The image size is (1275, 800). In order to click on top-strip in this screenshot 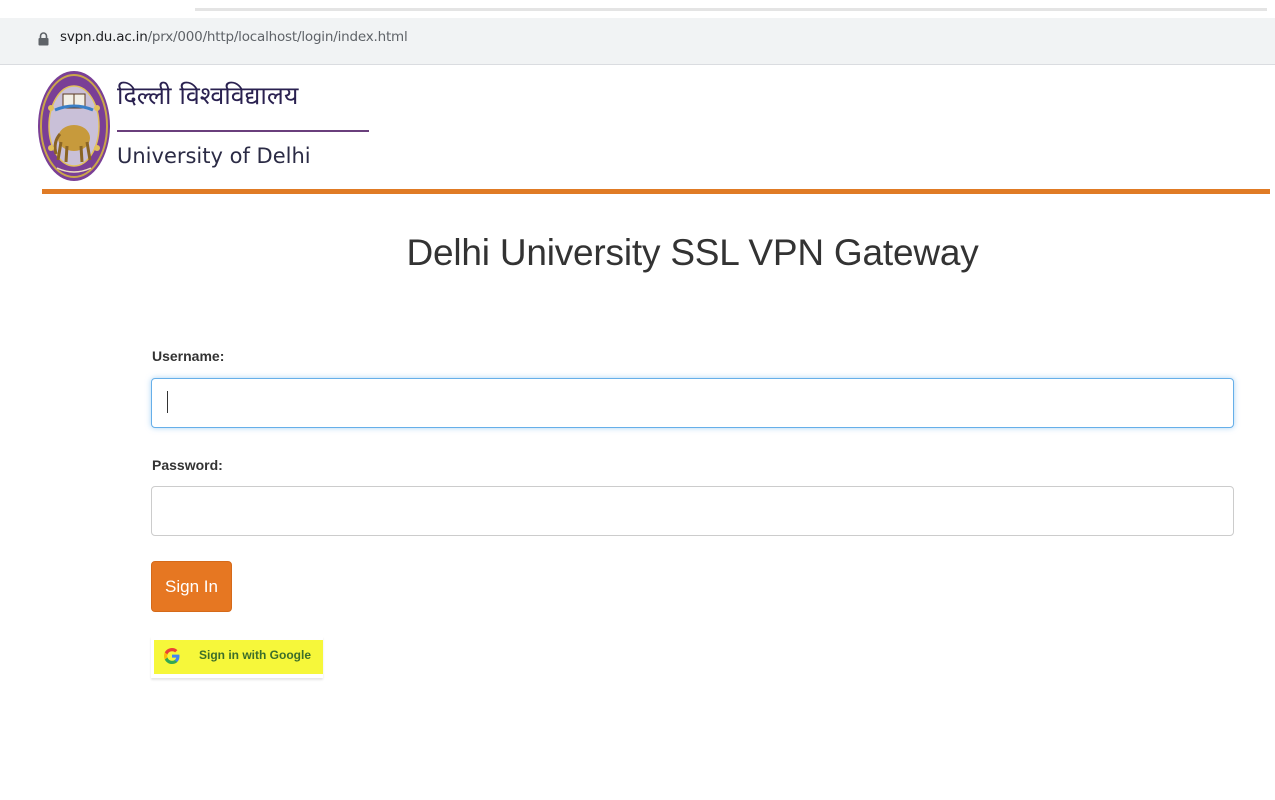, I will do `click(735, 7)`.